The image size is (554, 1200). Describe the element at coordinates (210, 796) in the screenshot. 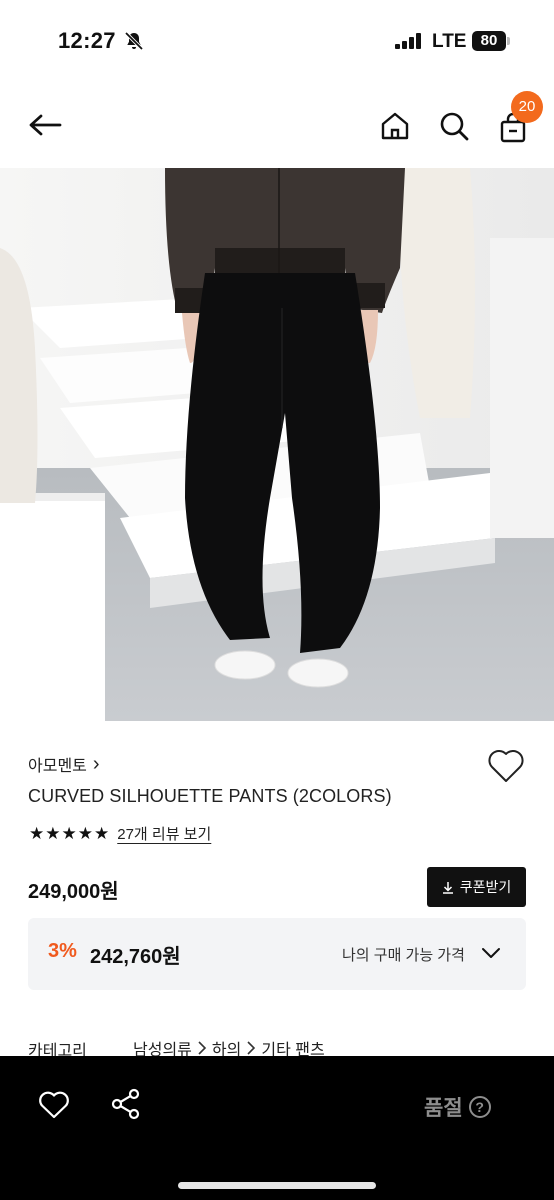

I see `product-title: CURVED SILHOUETTE PANTS (2COLORS)` at that location.